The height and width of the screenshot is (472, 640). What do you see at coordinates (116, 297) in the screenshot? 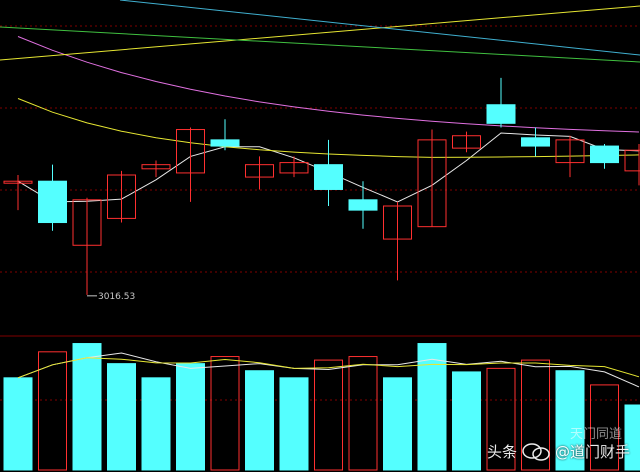
I see `low-label: 3016.53` at bounding box center [116, 297].